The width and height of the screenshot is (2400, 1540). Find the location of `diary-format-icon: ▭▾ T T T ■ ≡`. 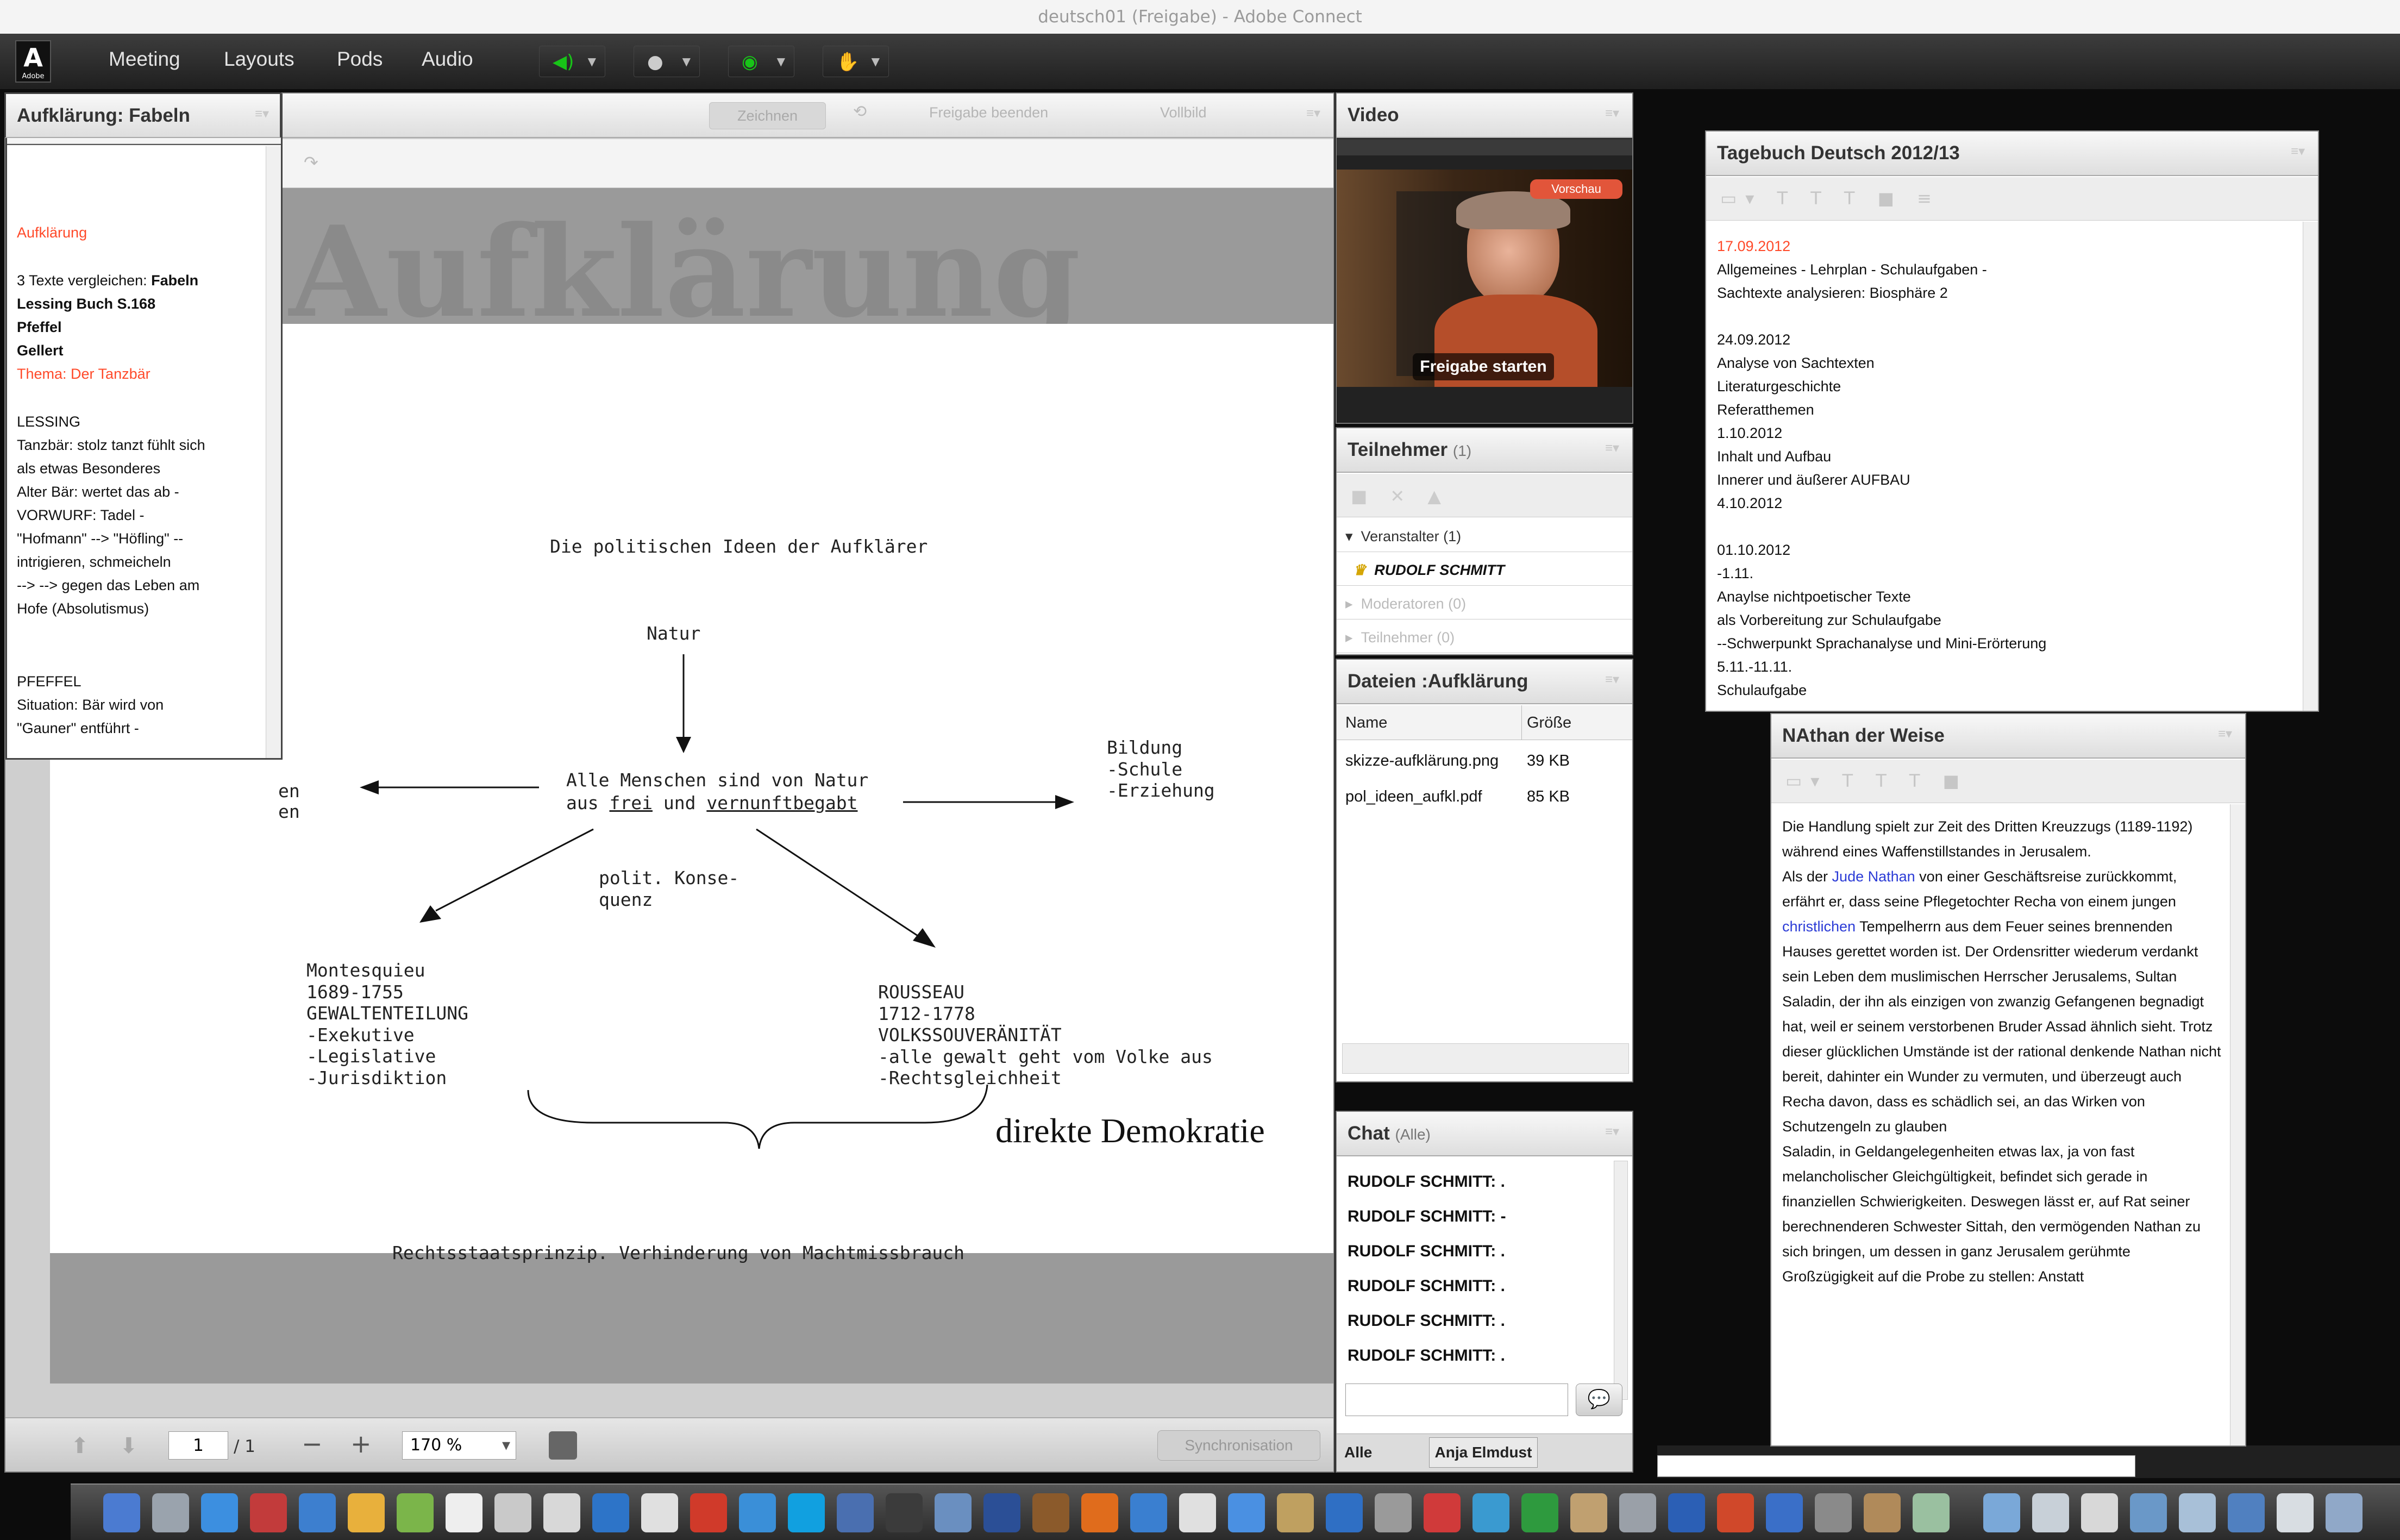

diary-format-icon: ▭▾ T T T ■ ≡ is located at coordinates (1830, 198).